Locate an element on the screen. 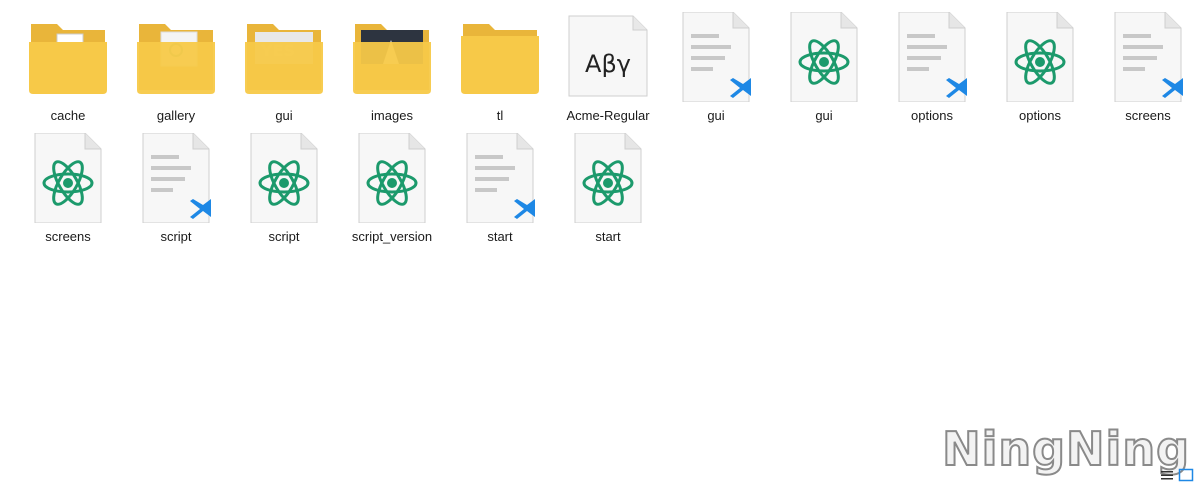 This screenshot has height=487, width=1204. item-label: gallery is located at coordinates (176, 115).